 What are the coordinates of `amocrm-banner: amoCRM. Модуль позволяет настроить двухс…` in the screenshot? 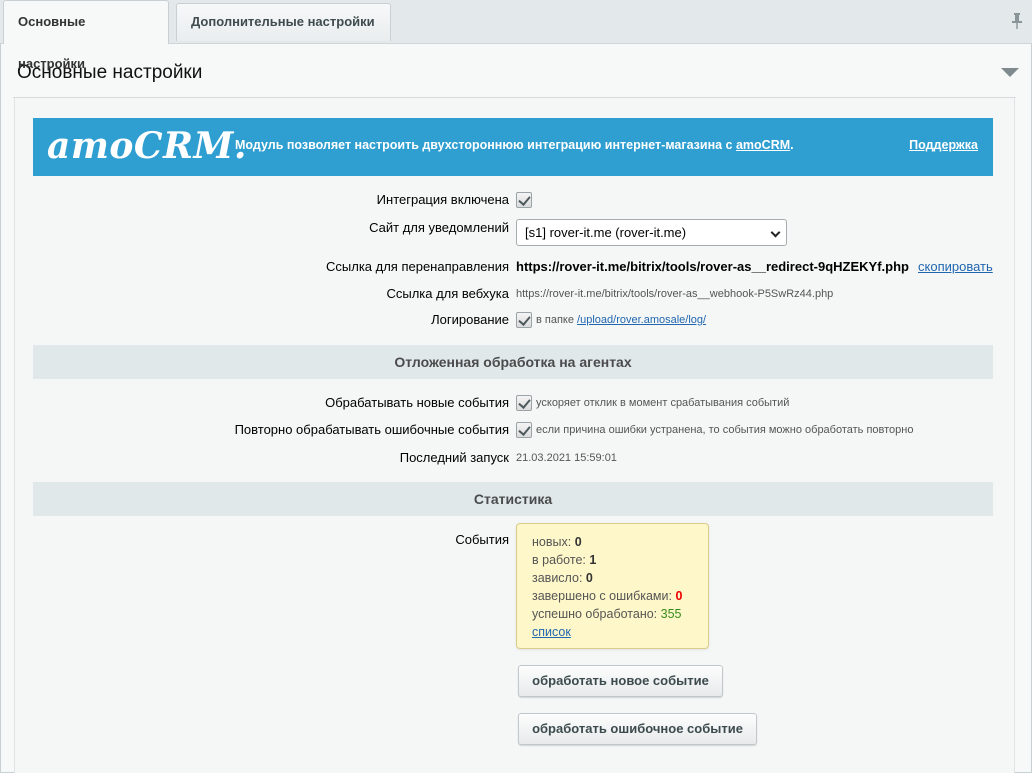 It's located at (513, 147).